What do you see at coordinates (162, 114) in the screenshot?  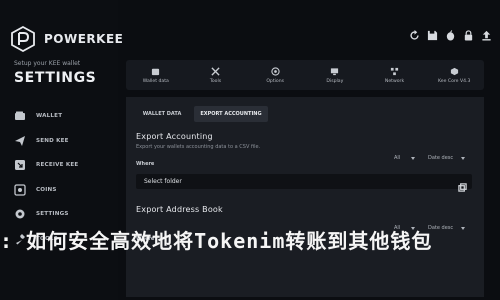 I see `subtab-wallet-data: WALLET DATA` at bounding box center [162, 114].